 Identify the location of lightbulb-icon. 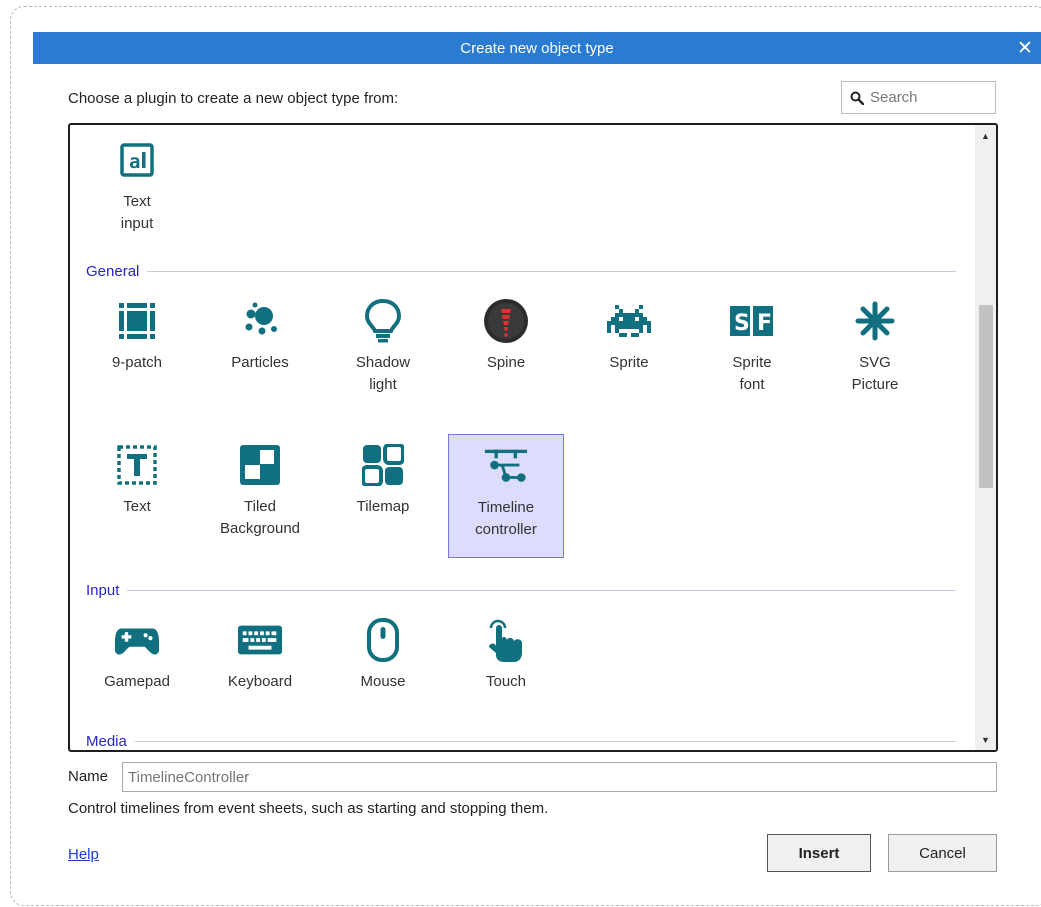
(383, 321).